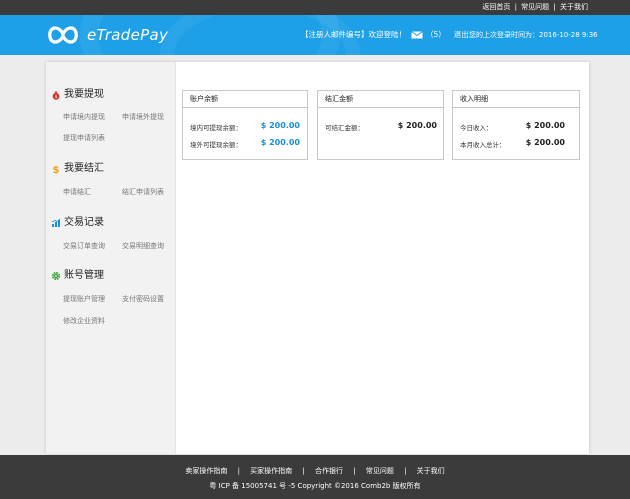  What do you see at coordinates (516, 125) in the screenshot?
I see `income-card: 收入明细 今日收入： $ 200.00 本月收入总计： $ 200.00` at bounding box center [516, 125].